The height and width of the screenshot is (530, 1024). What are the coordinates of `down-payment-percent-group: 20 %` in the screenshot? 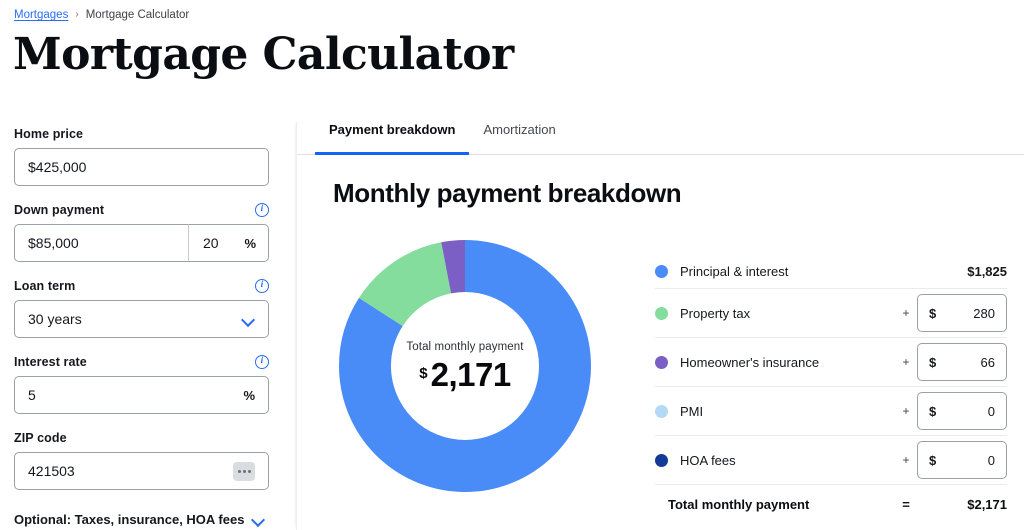 It's located at (229, 243).